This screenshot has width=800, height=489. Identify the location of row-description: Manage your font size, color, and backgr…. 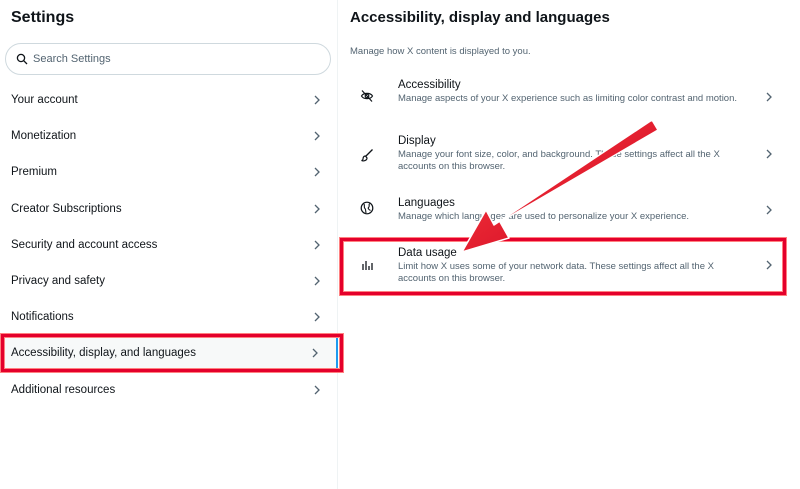
(559, 160).